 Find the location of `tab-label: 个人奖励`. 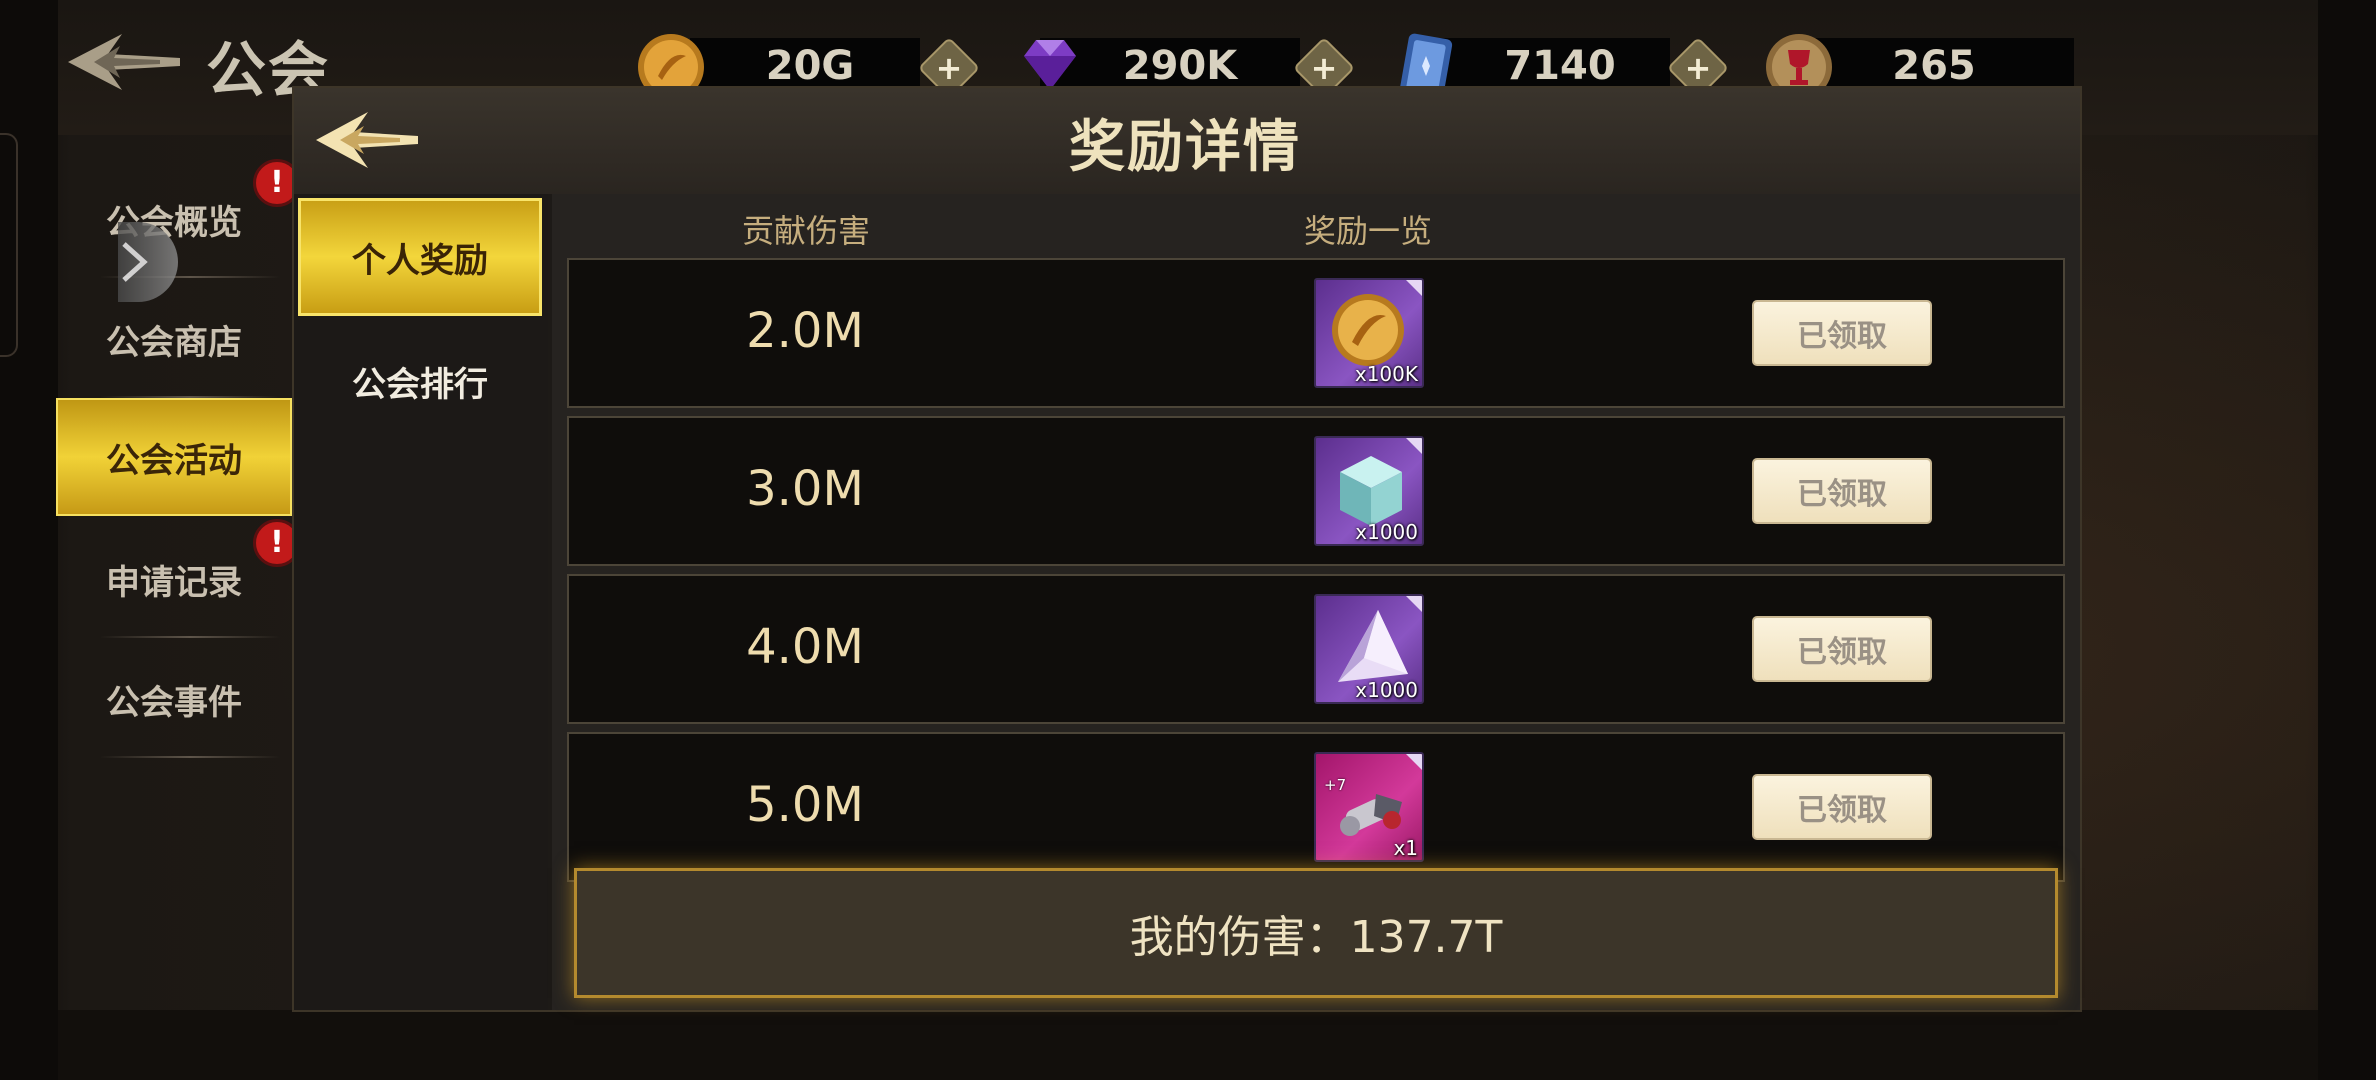

tab-label: 个人奖励 is located at coordinates (420, 260).